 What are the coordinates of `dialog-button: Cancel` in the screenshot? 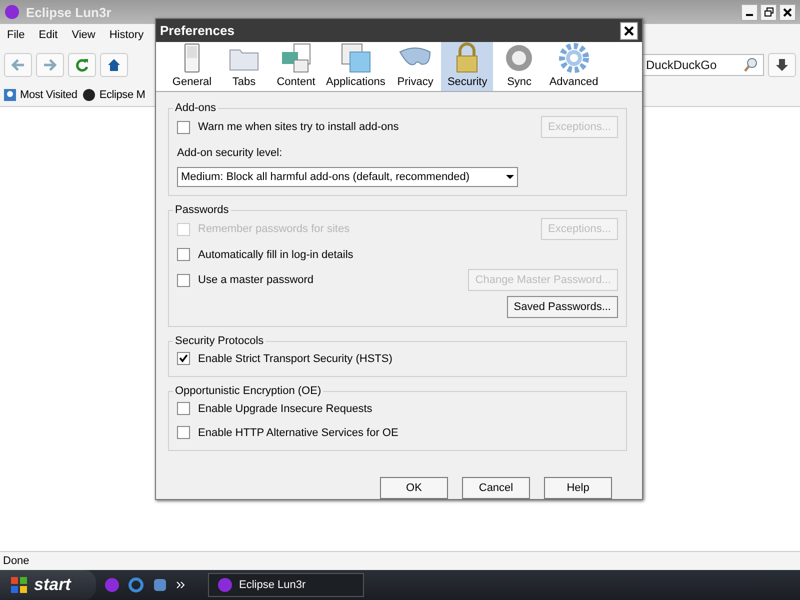 It's located at (496, 488).